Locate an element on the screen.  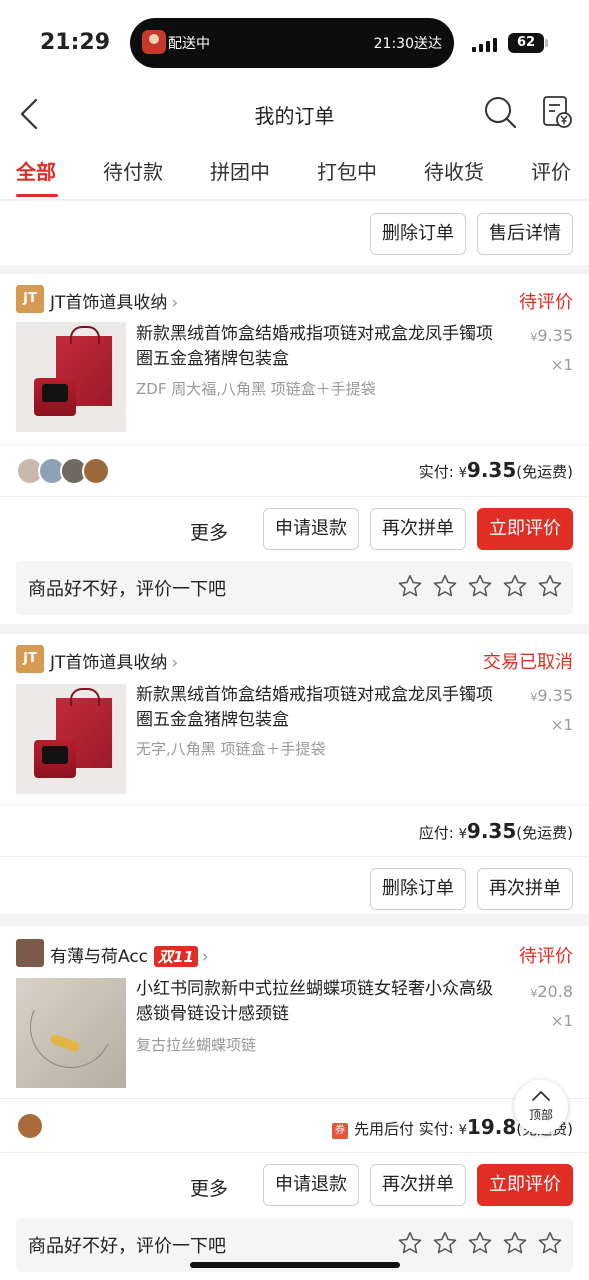
active-tab-indicator is located at coordinates (37, 195).